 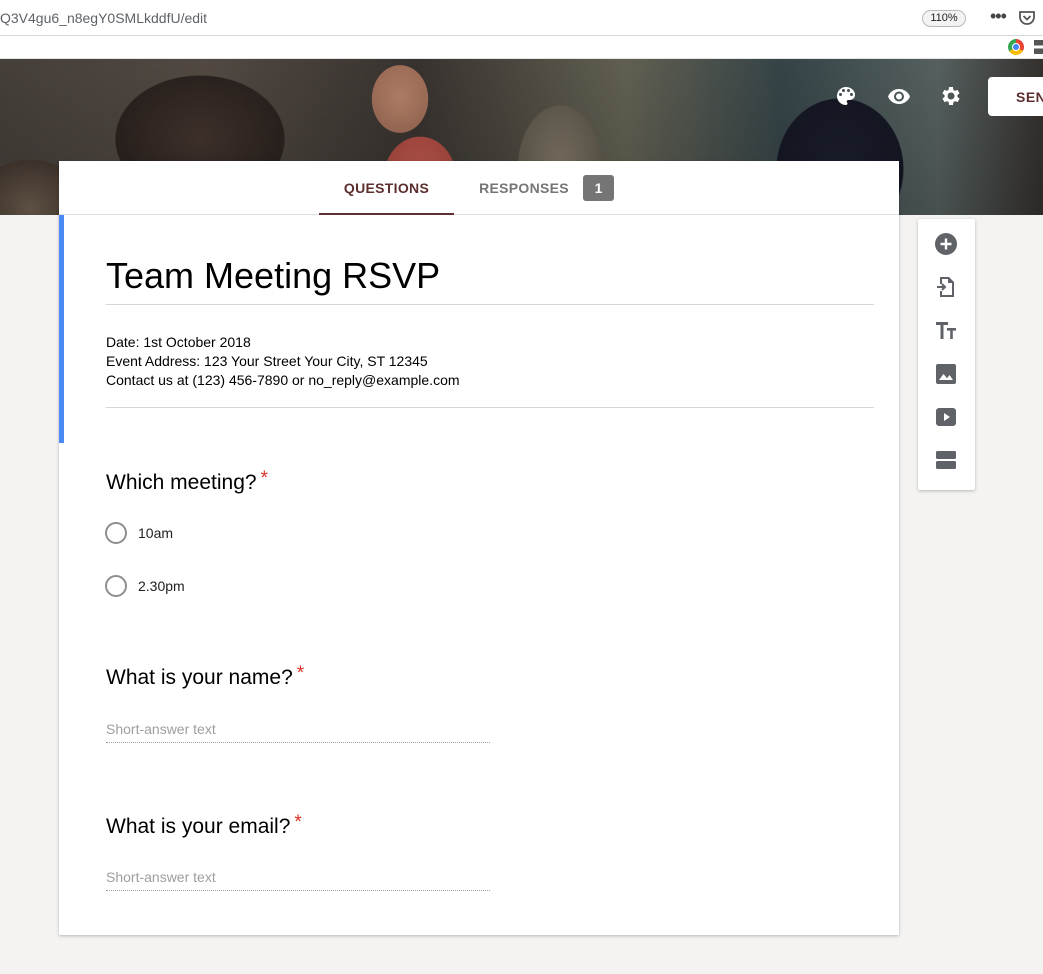 I want to click on title-divider, so click(x=490, y=304).